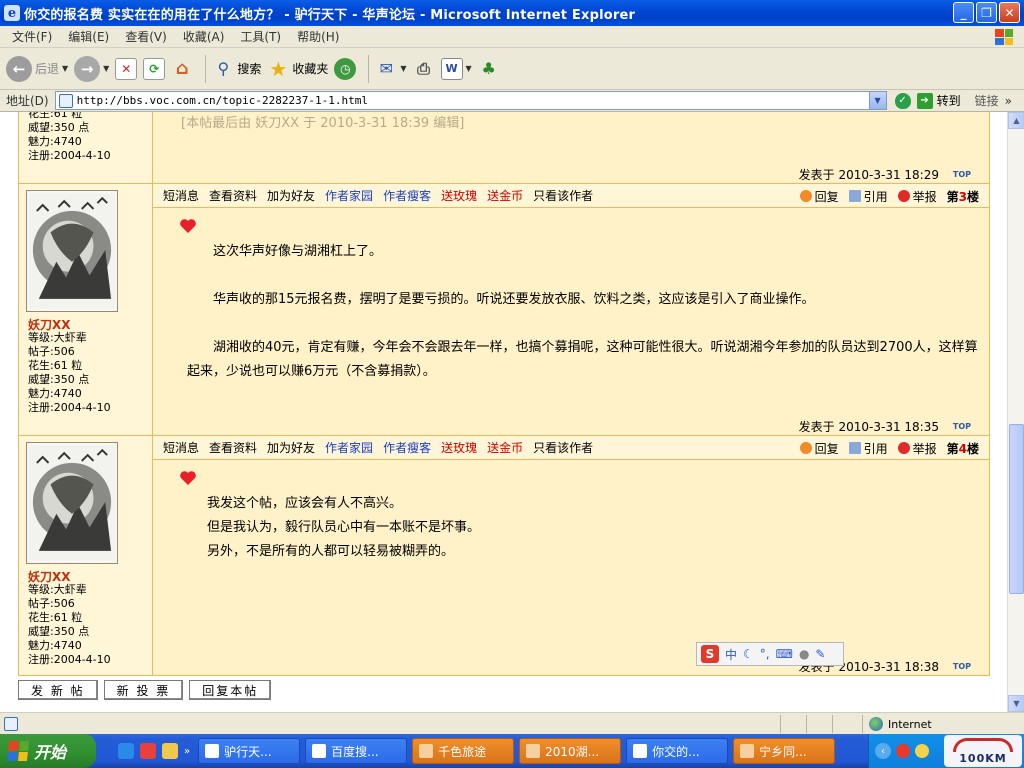 This screenshot has width=1024, height=768. What do you see at coordinates (154, 68) in the screenshot?
I see `refresh-button: ⟳` at bounding box center [154, 68].